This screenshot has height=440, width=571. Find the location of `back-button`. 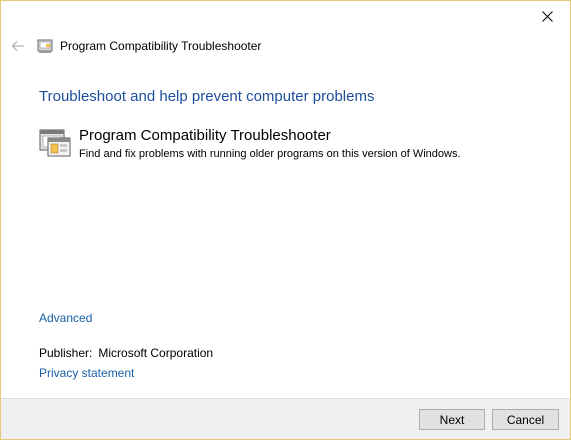

back-button is located at coordinates (18, 46).